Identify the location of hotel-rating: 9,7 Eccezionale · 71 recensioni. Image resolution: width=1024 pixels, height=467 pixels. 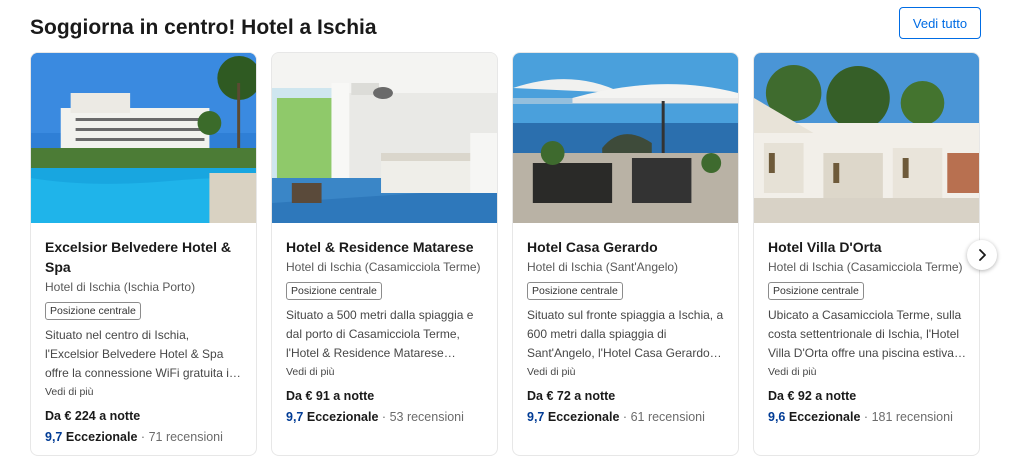
(144, 437).